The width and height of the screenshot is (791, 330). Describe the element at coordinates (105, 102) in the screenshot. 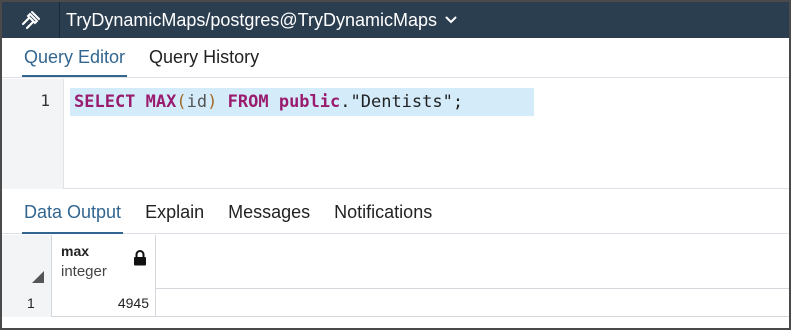

I see `sql-keyword-select: SELECT` at that location.